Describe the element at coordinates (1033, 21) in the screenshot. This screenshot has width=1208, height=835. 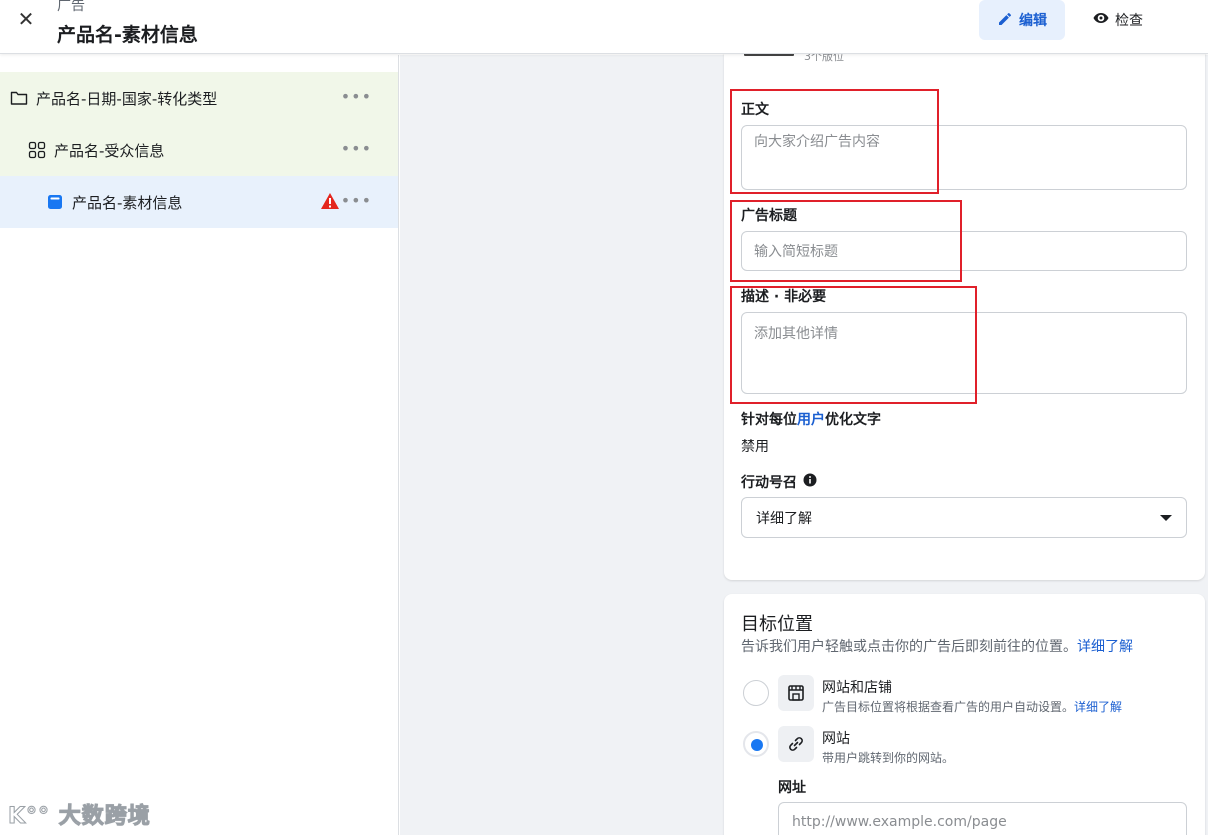
I see `edit-label: 编辑` at that location.